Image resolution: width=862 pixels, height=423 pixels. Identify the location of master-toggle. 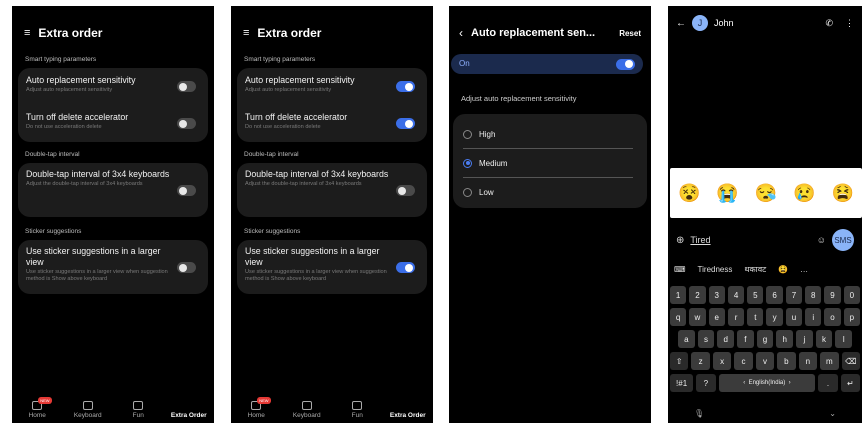
(625, 64).